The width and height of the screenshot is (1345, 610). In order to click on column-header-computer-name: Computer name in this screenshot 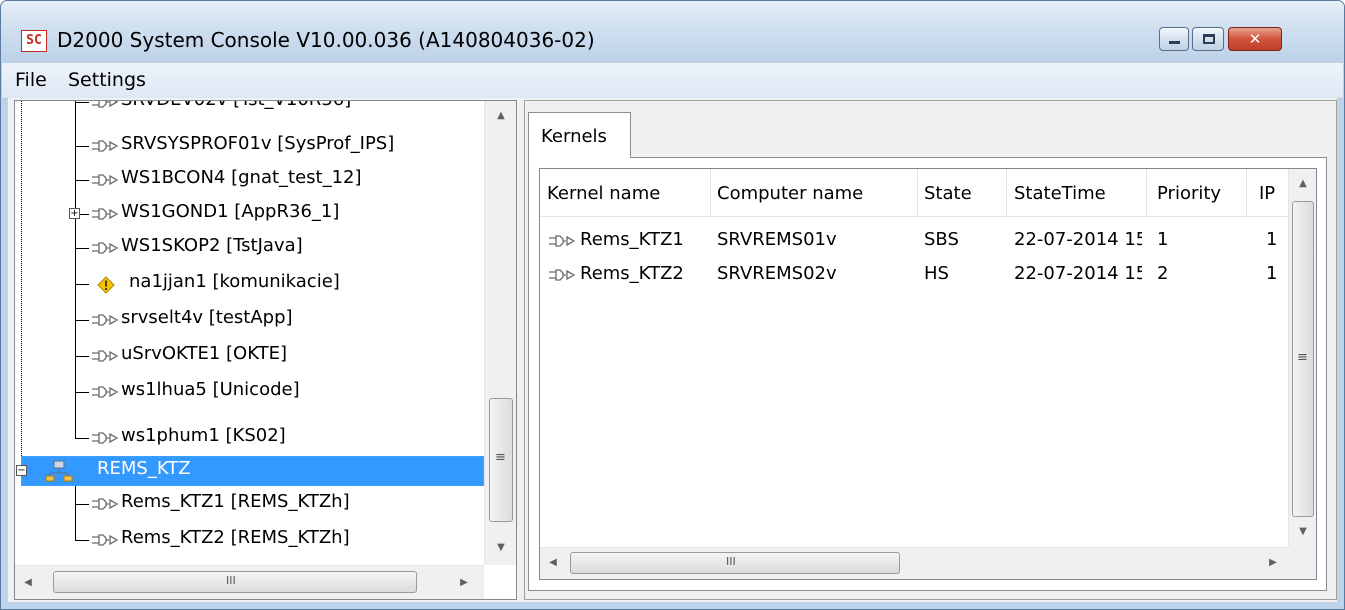, I will do `click(790, 193)`.